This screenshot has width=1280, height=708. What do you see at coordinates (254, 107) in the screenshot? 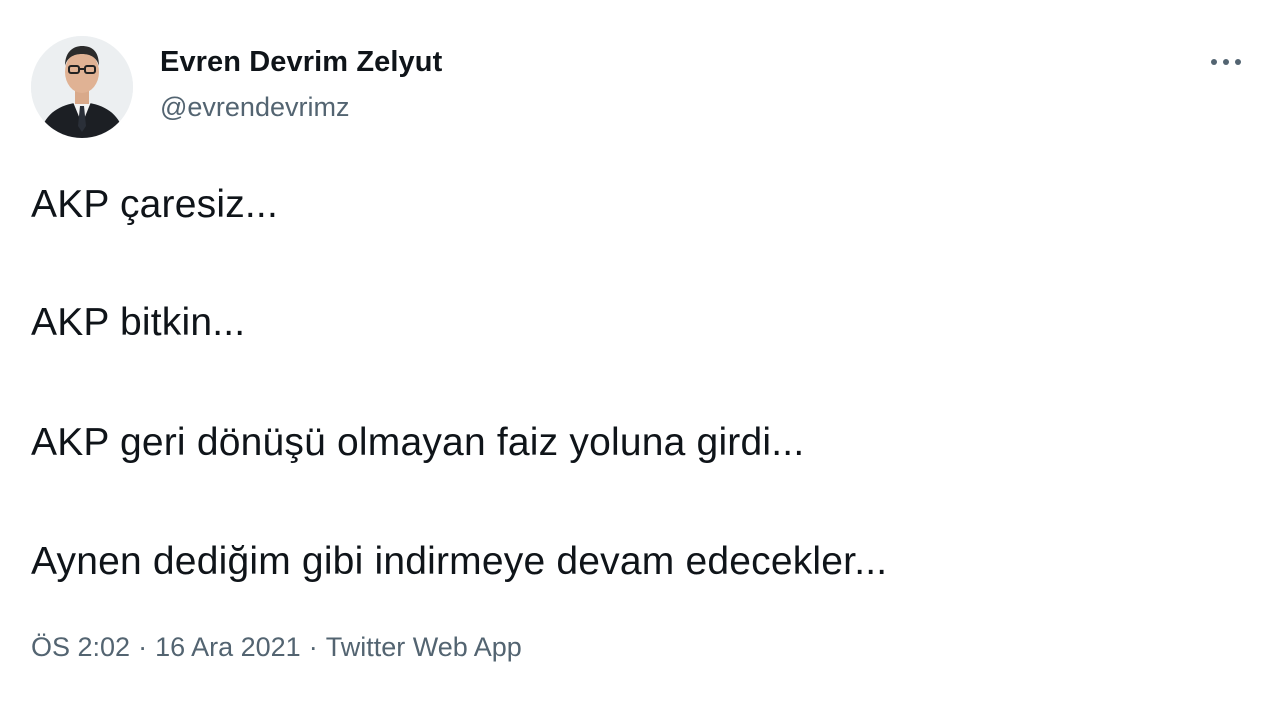
I see `author-handle: @evrendevrimz` at bounding box center [254, 107].